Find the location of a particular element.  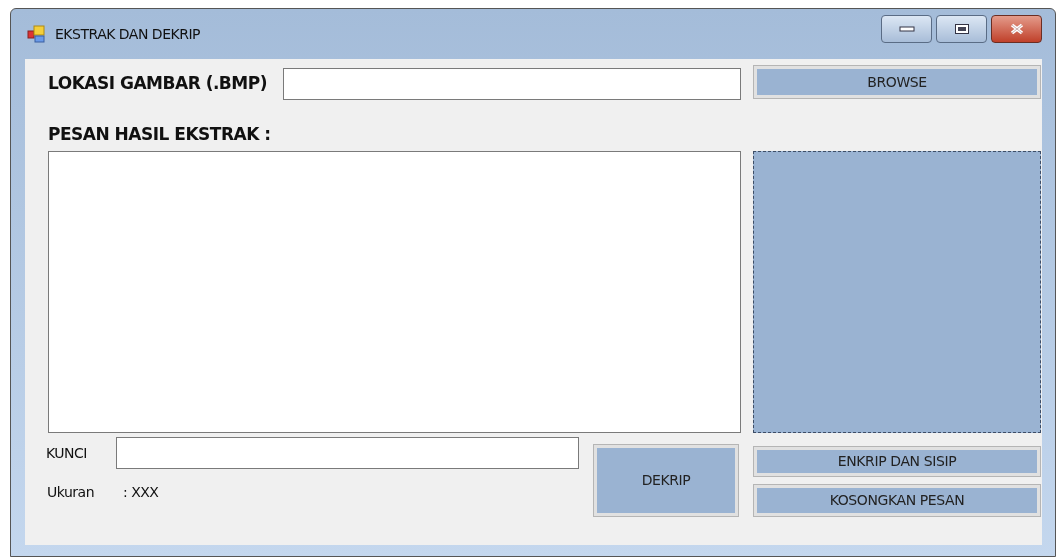

maximize-button is located at coordinates (961, 29).